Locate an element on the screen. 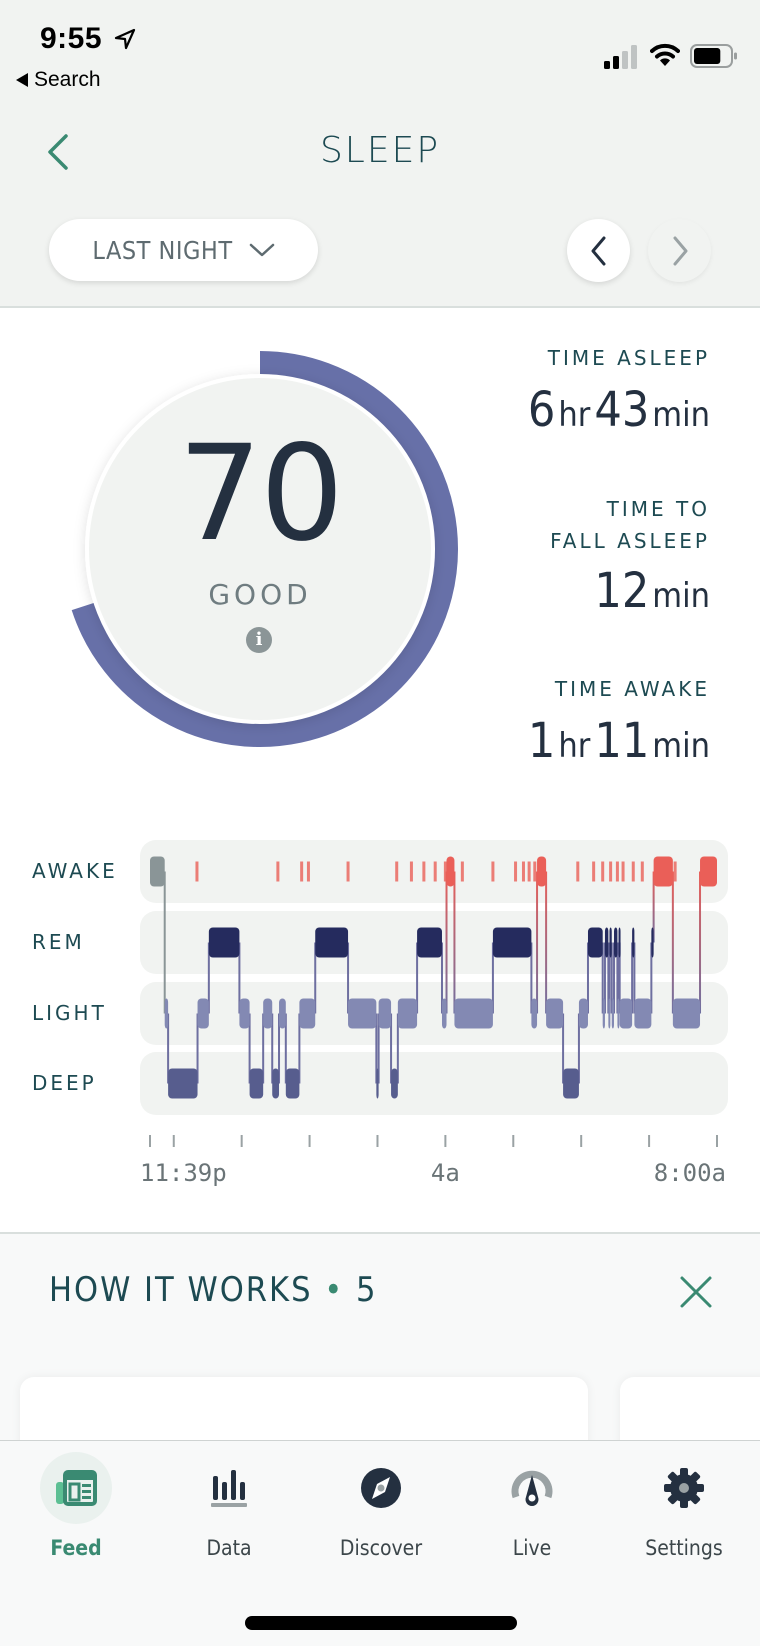  bar-chart-icon is located at coordinates (229, 1488).